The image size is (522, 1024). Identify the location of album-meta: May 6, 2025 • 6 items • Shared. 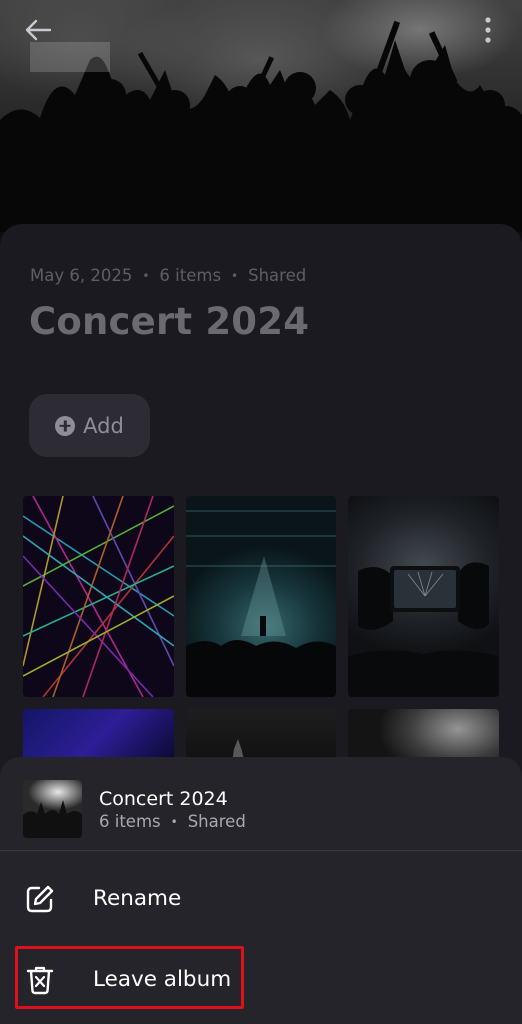
(168, 275).